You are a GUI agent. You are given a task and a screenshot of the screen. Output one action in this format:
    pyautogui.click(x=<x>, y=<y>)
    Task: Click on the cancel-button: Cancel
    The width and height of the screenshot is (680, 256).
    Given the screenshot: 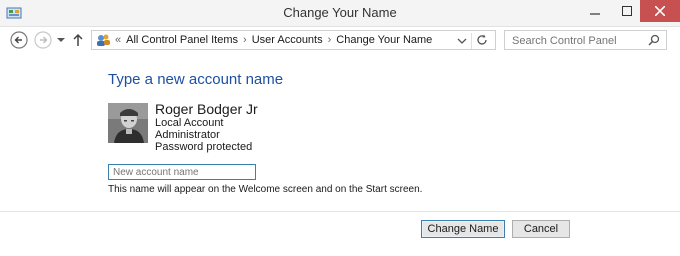 What is the action you would take?
    pyautogui.click(x=541, y=229)
    